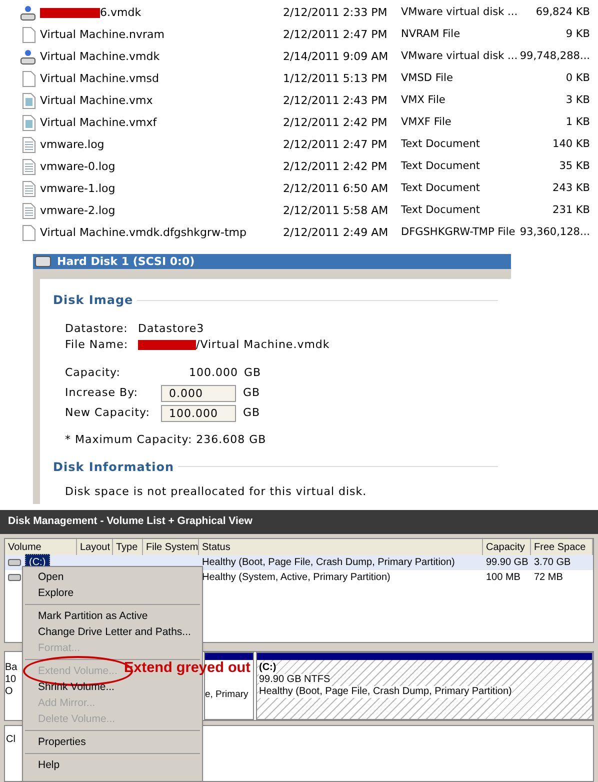 The width and height of the screenshot is (598, 782). Describe the element at coordinates (503, 578) in the screenshot. I see `capacity-cell-text: 100 MB` at that location.